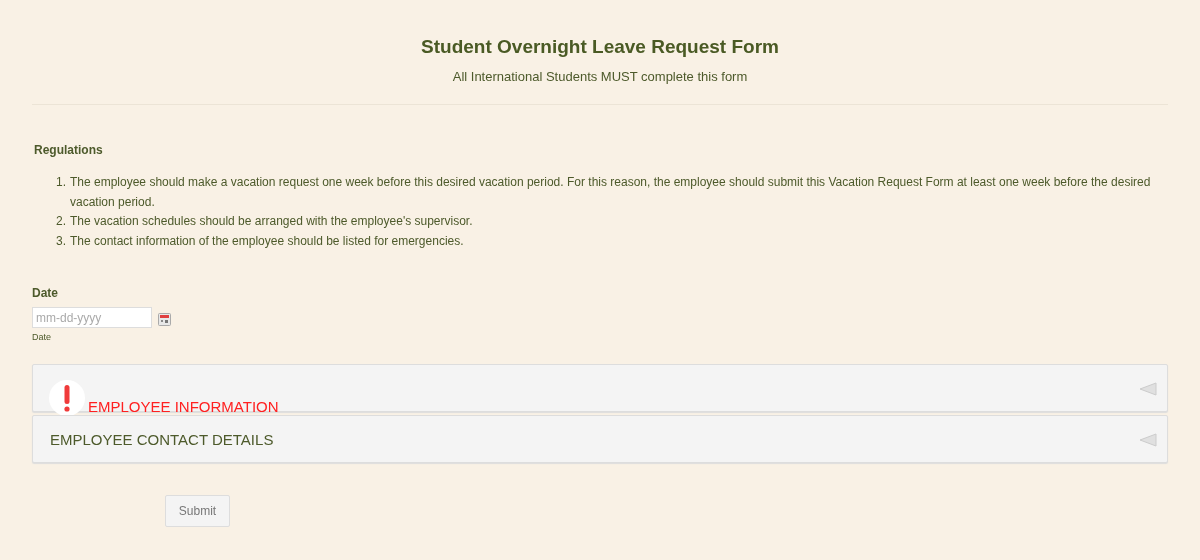 This screenshot has width=1200, height=560. What do you see at coordinates (69, 150) in the screenshot?
I see `regulations-heading: Regulations` at bounding box center [69, 150].